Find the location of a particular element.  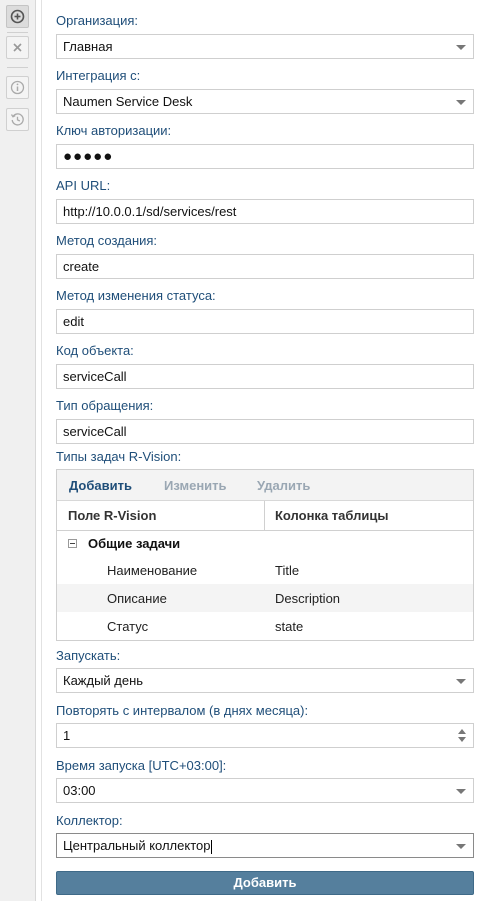

cell-field: Наименование is located at coordinates (152, 570).